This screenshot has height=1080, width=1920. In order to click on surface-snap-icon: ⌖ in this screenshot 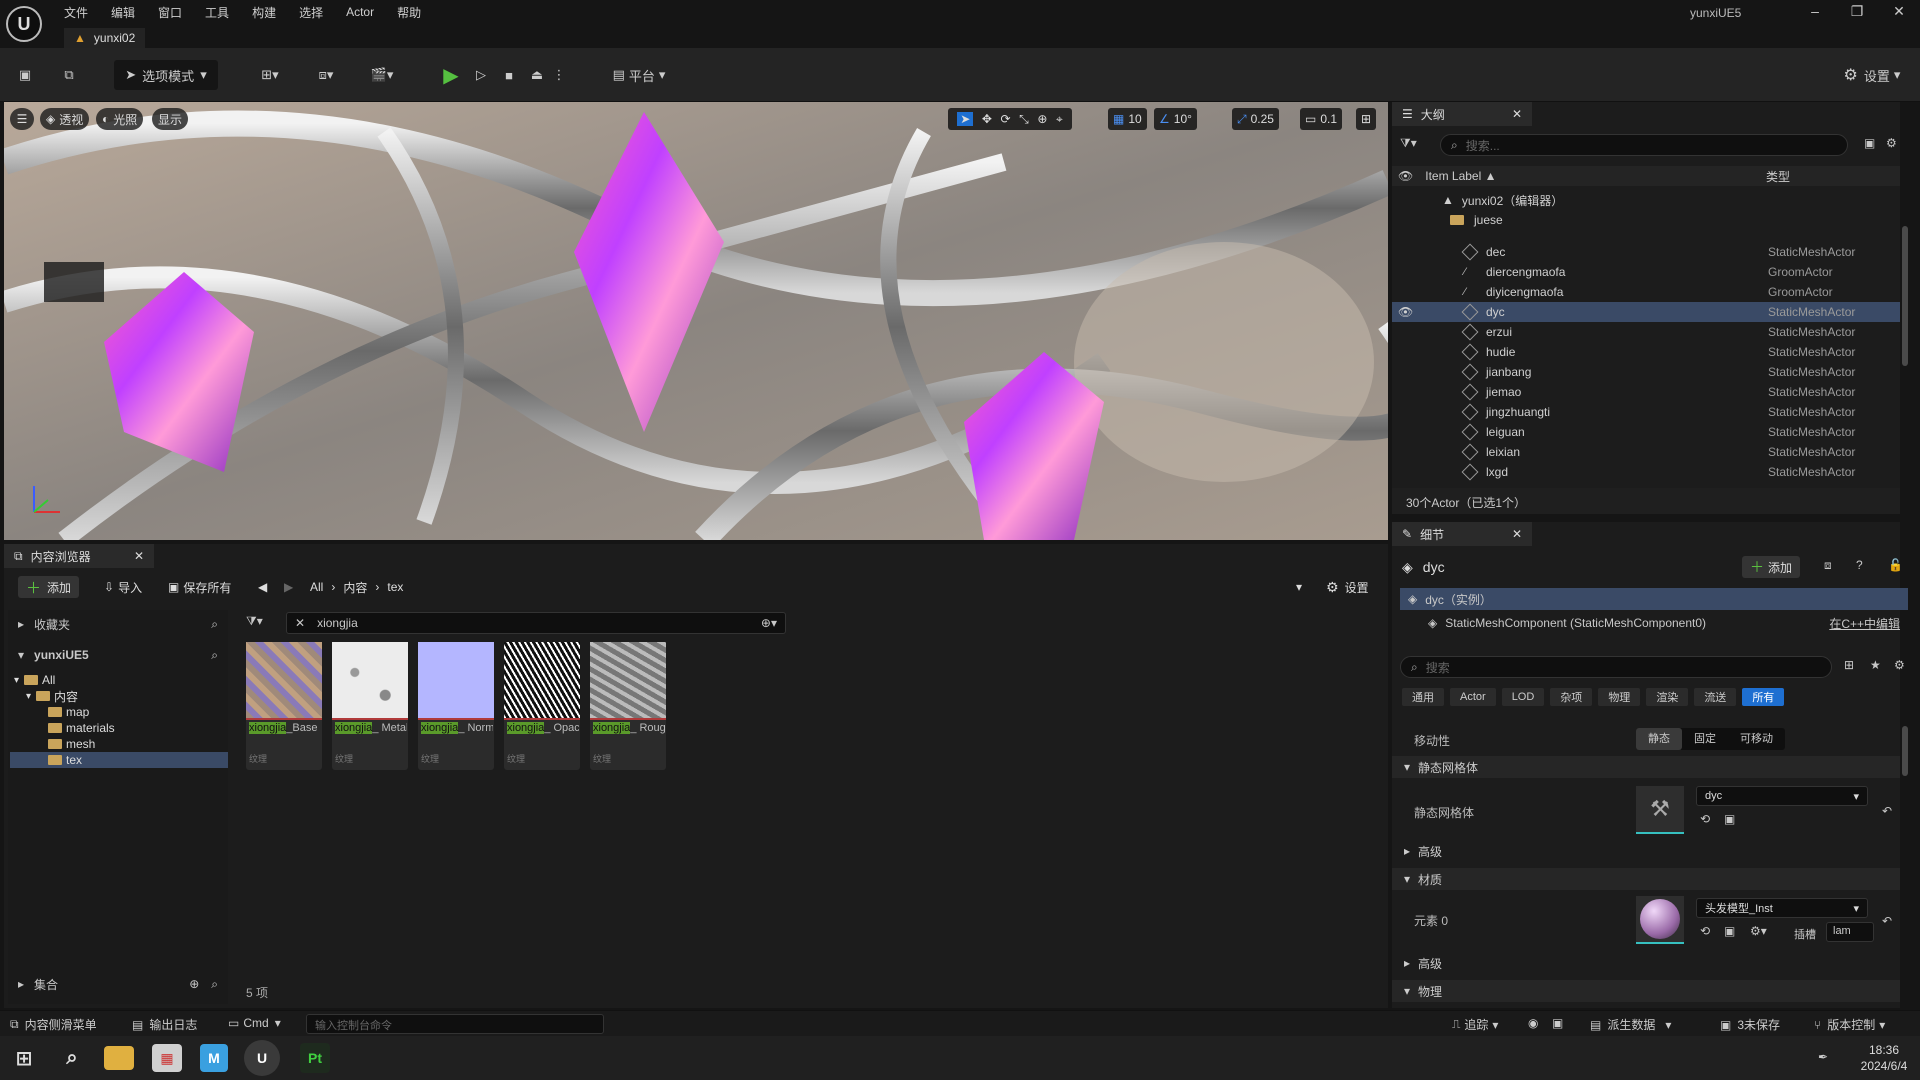, I will do `click(1059, 119)`.